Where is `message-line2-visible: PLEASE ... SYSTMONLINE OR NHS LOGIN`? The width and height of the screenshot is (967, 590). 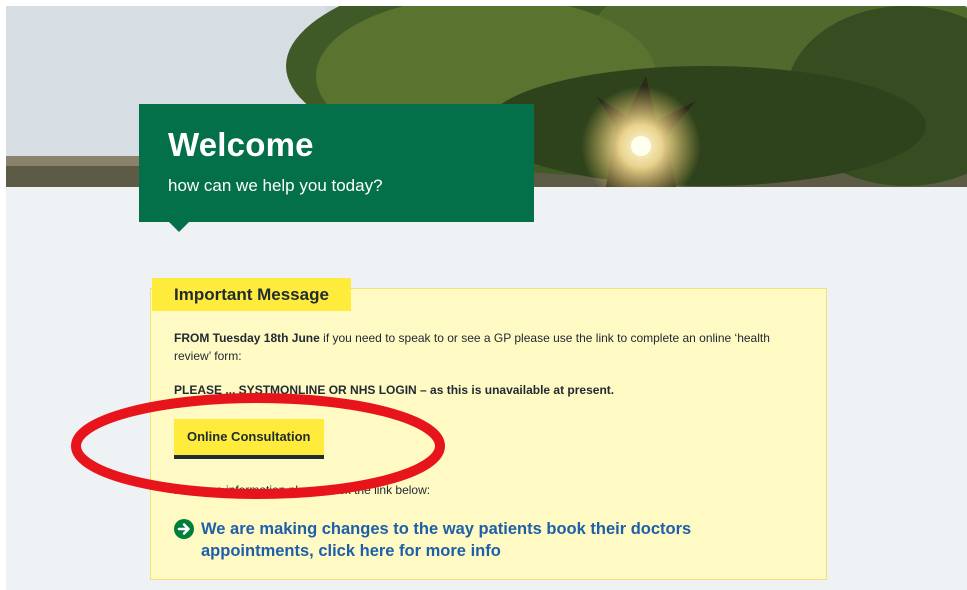
message-line2-visible: PLEASE ... SYSTMONLINE OR NHS LOGIN is located at coordinates (295, 390).